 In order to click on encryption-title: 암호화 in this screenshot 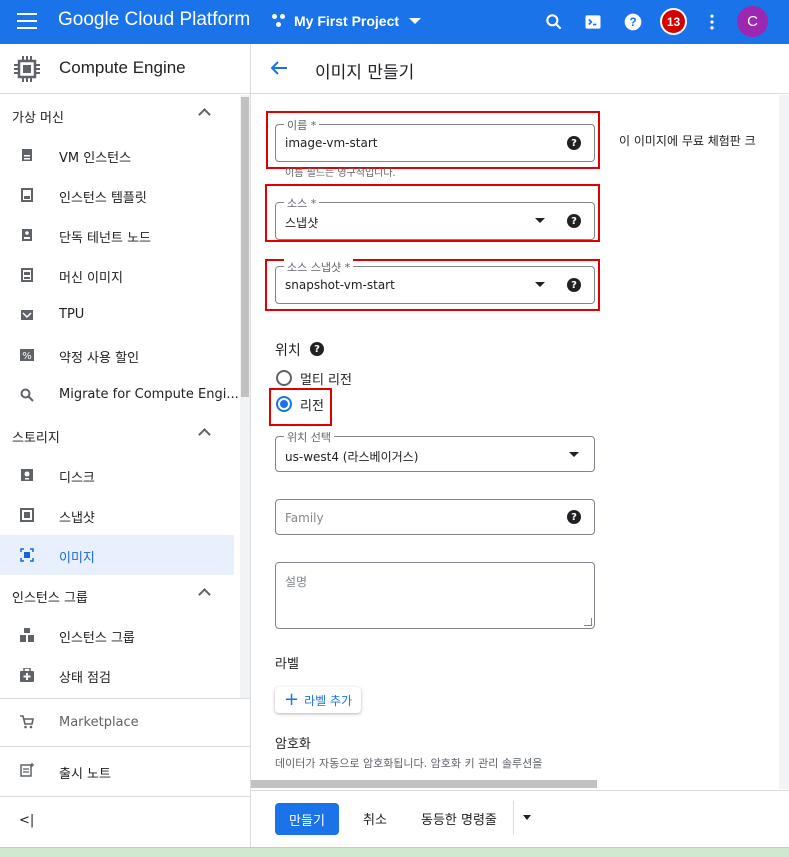, I will do `click(293, 744)`.